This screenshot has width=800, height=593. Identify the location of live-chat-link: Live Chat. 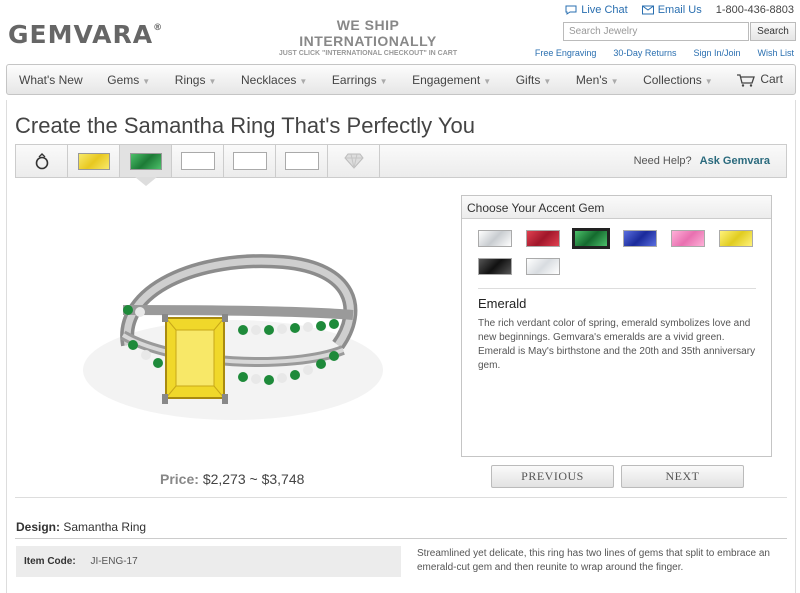
(596, 10).